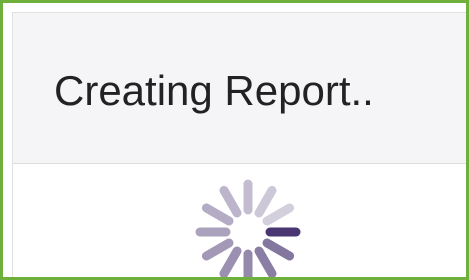 This screenshot has height=280, width=469. What do you see at coordinates (214, 90) in the screenshot?
I see `dialog-title: Creating Report..` at bounding box center [214, 90].